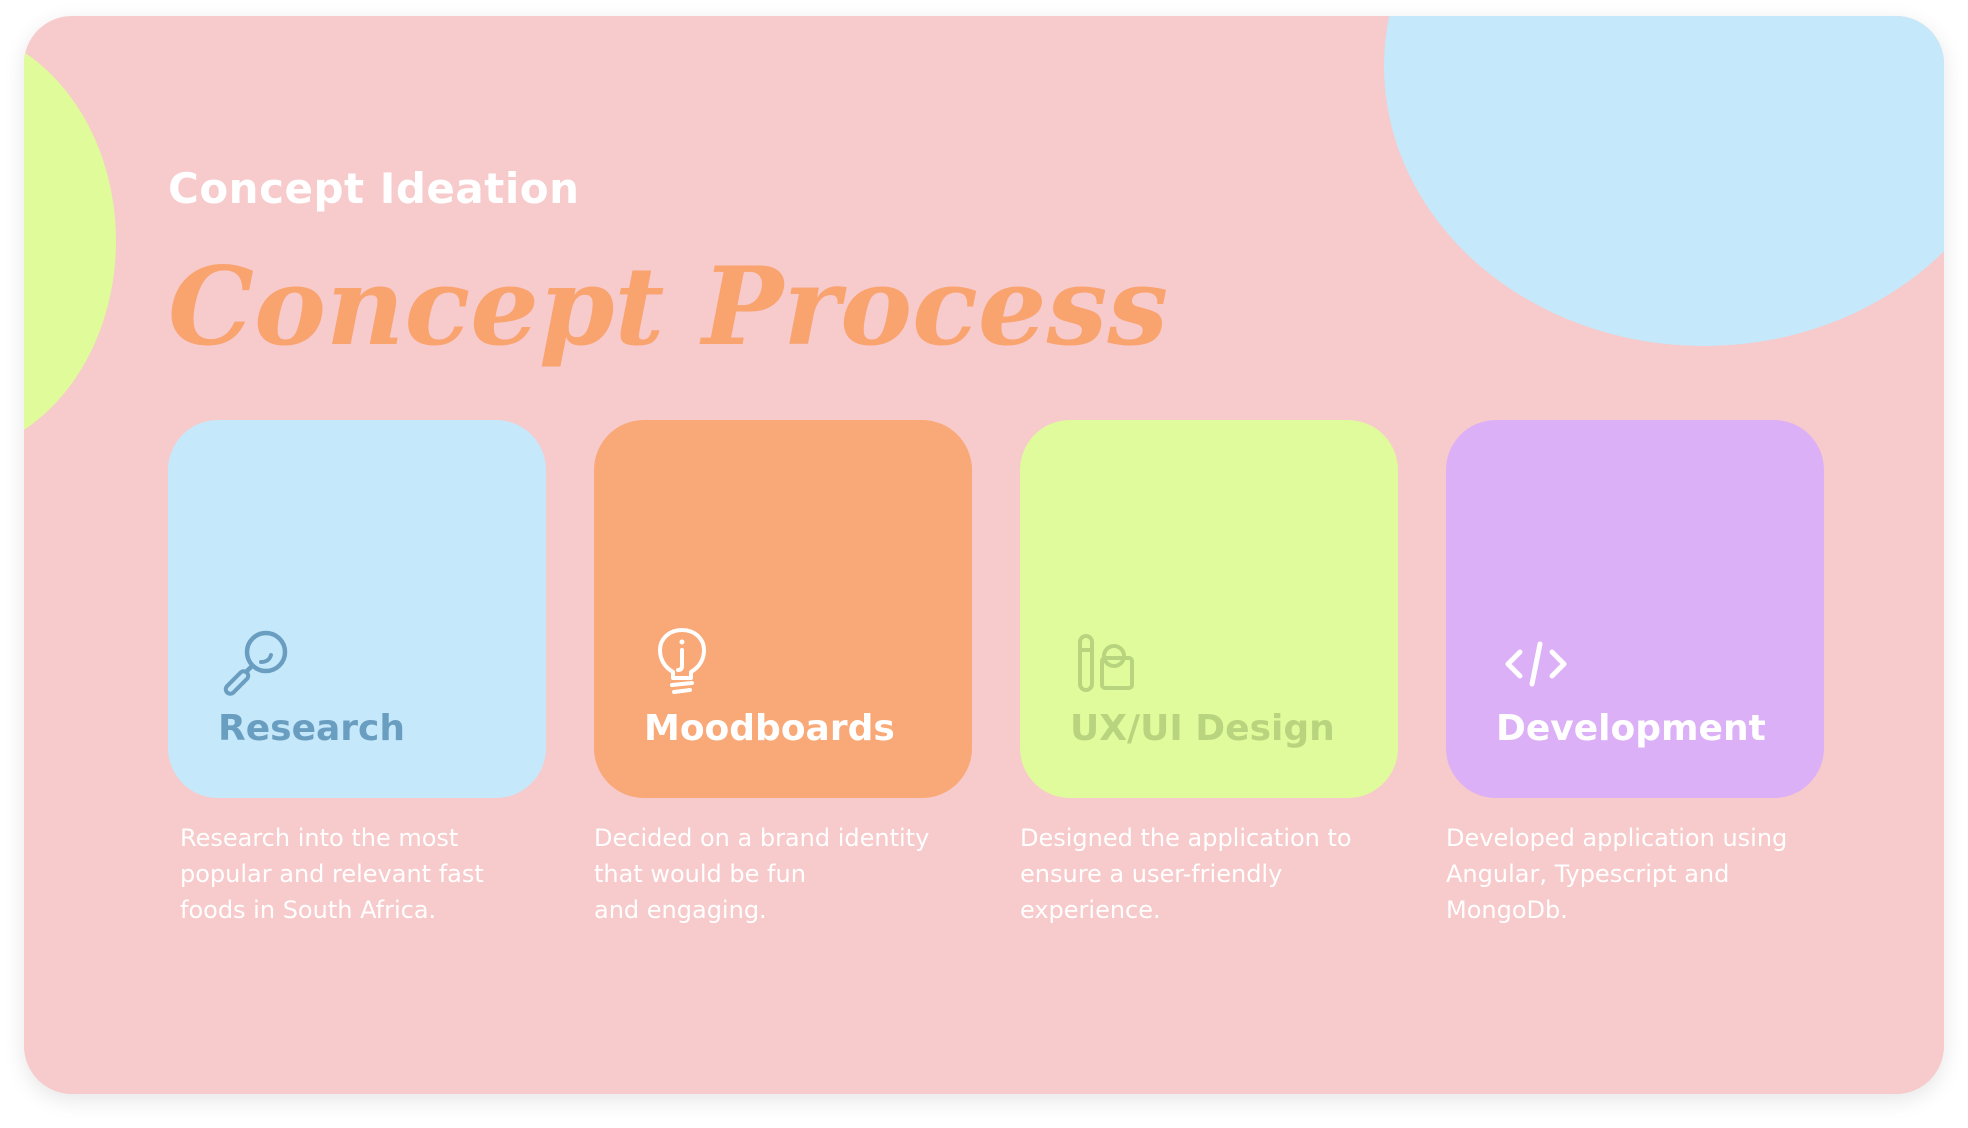 The image size is (1968, 1128). Describe the element at coordinates (684, 662) in the screenshot. I see `lightbulb-icon` at that location.